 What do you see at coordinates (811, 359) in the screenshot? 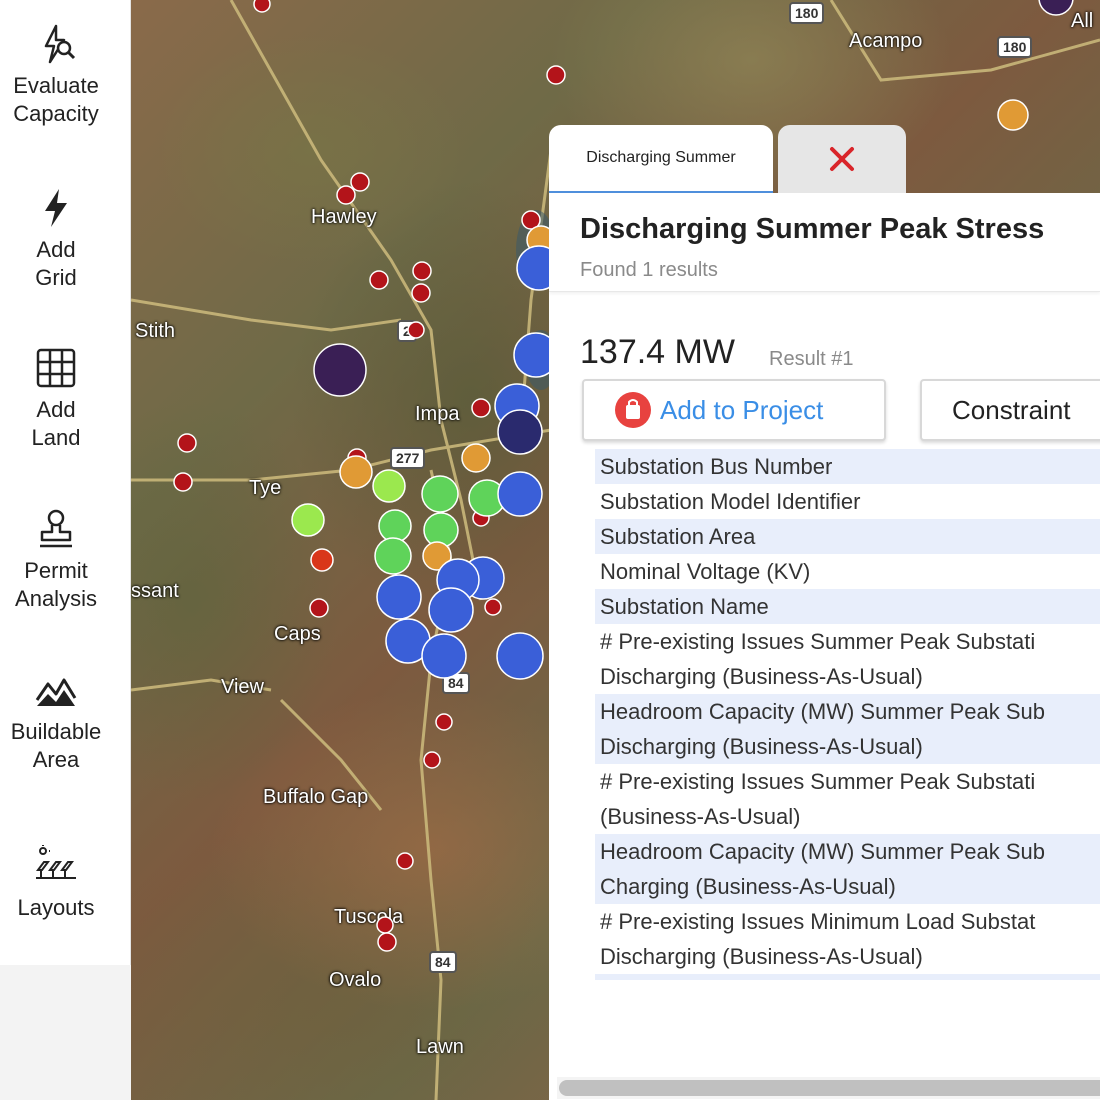
I see `result-number: Result #1` at bounding box center [811, 359].